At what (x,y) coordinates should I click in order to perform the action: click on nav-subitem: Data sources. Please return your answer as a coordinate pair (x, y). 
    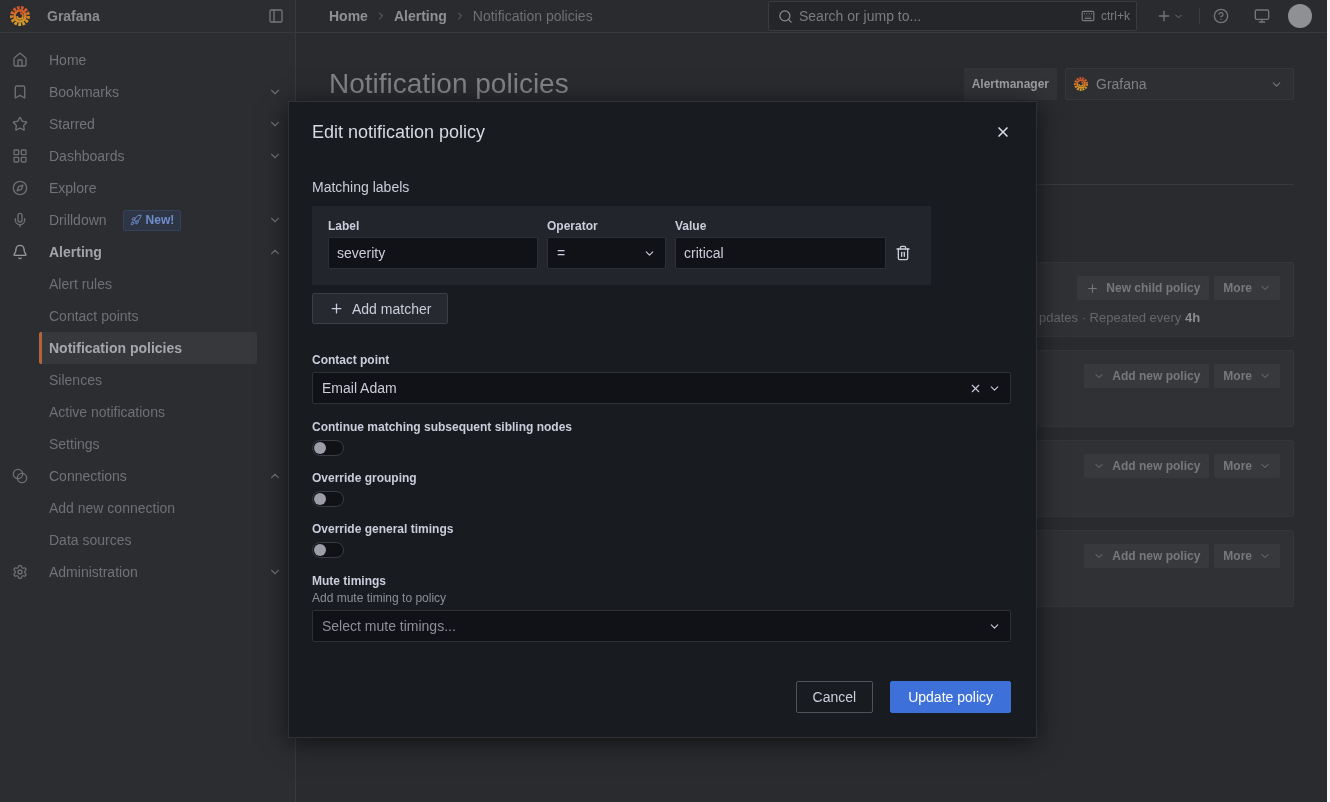
    Looking at the image, I should click on (148, 540).